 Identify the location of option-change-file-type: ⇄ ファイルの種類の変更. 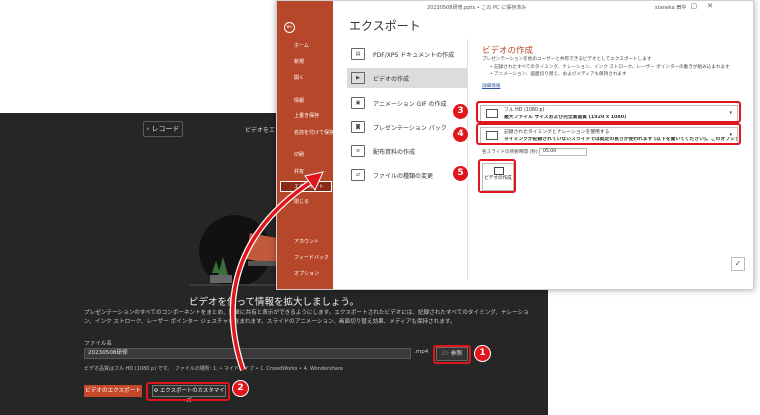
(407, 175).